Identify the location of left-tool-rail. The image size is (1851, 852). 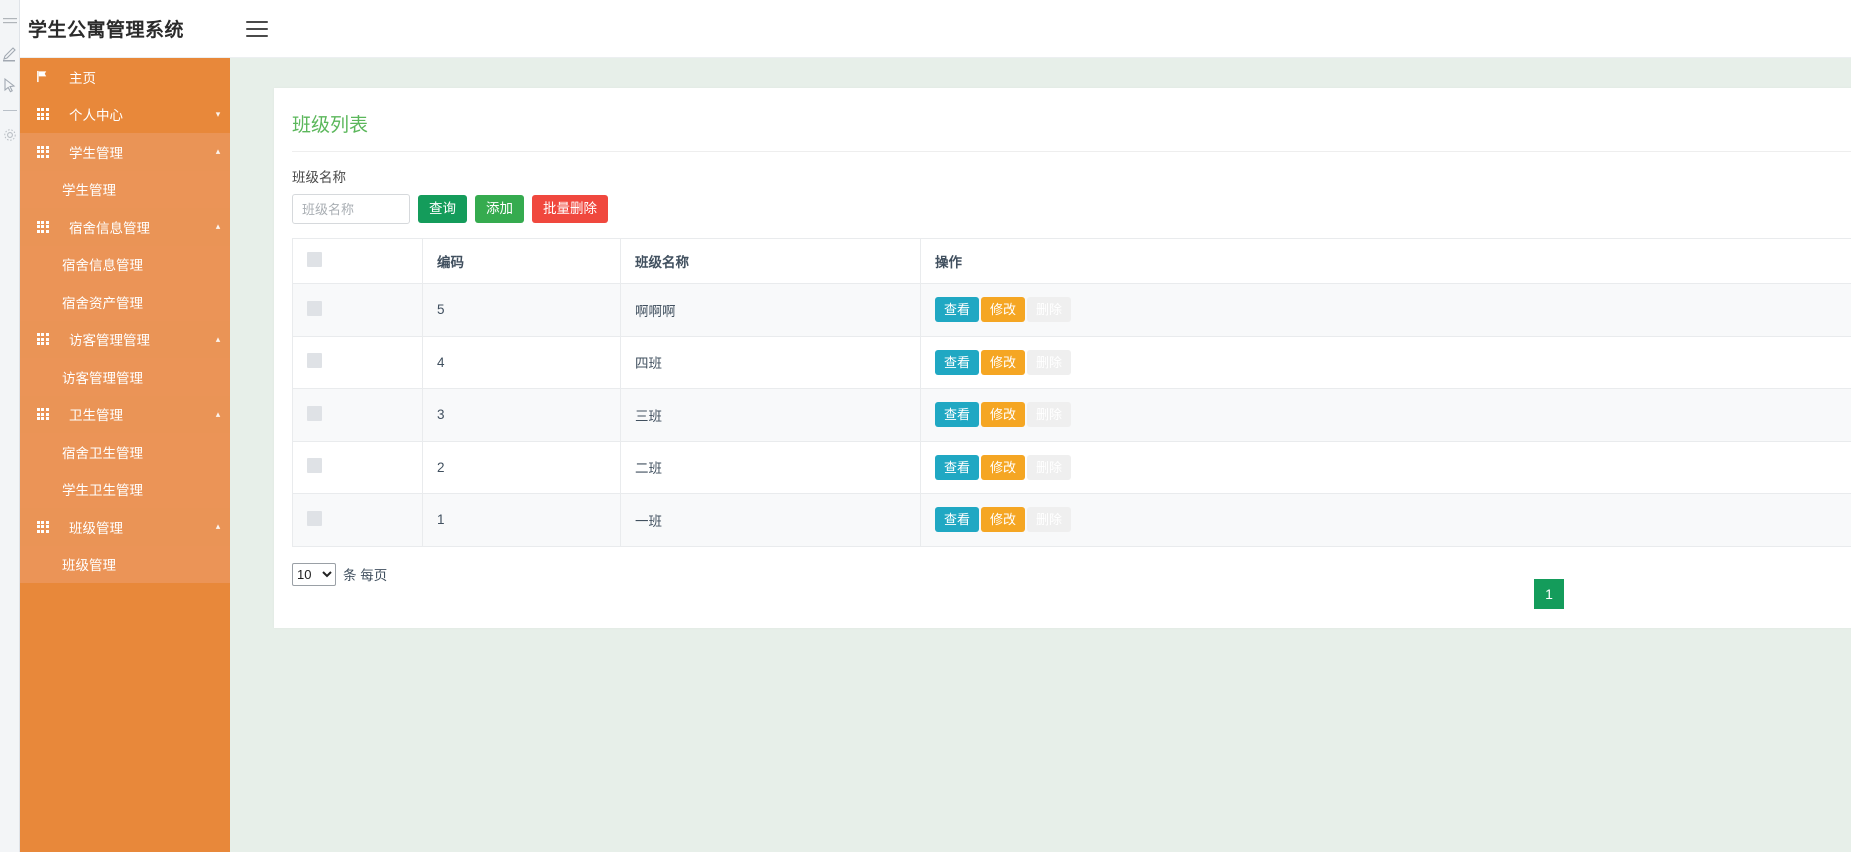
(10, 426).